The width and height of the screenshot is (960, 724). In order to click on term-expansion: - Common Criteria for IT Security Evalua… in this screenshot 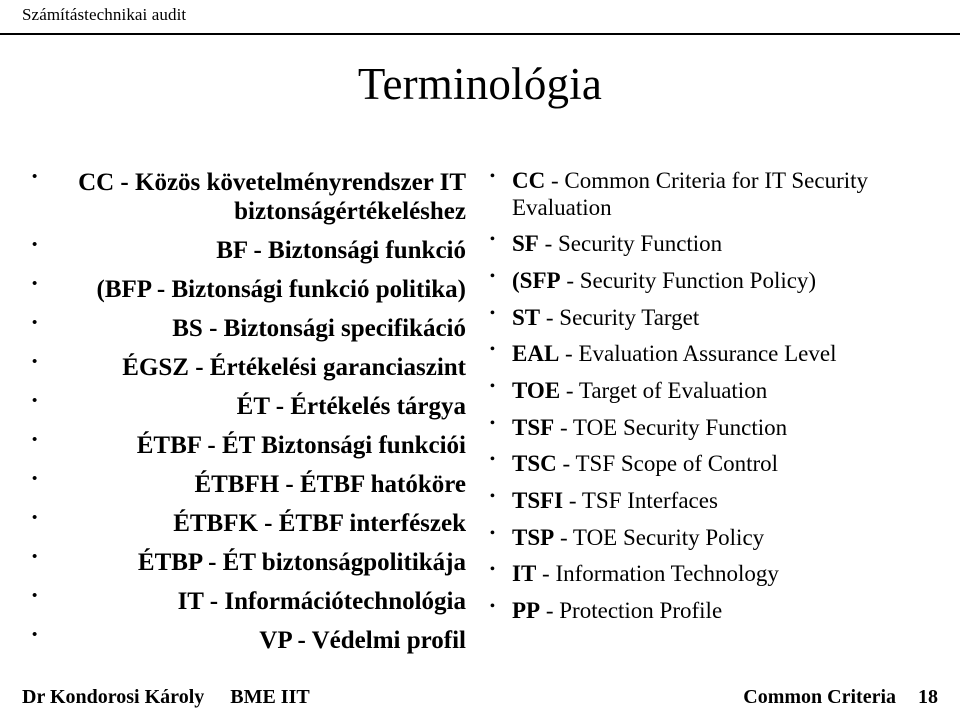, I will do `click(690, 194)`.